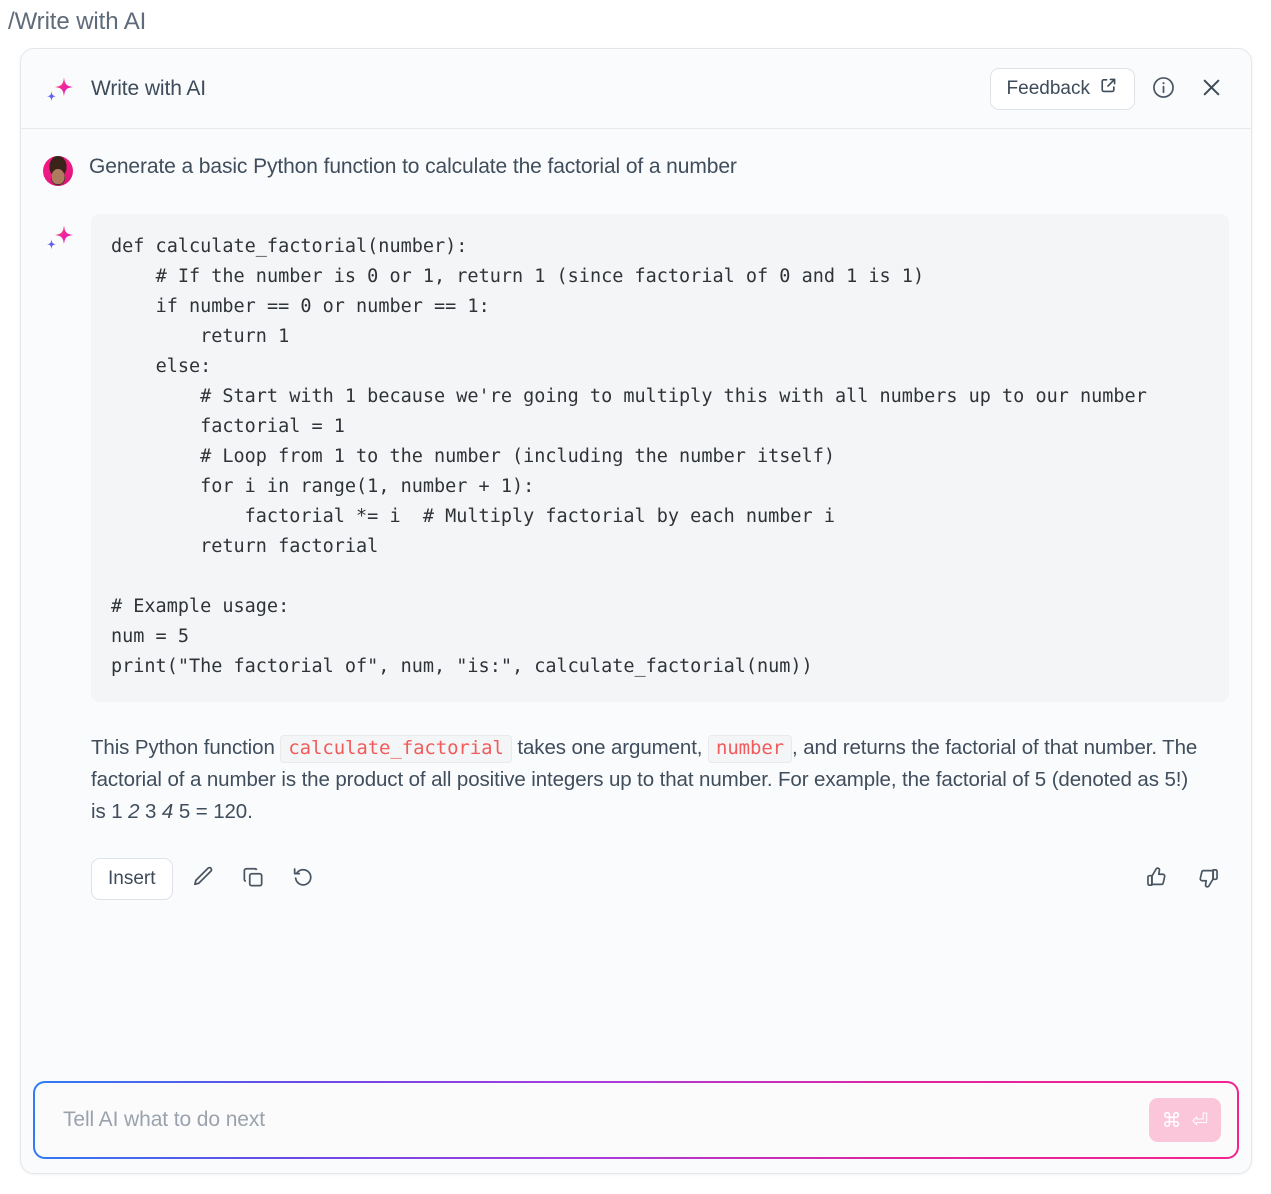 Image resolution: width=1271 pixels, height=1194 pixels. I want to click on thumbs-up-button, so click(1155, 879).